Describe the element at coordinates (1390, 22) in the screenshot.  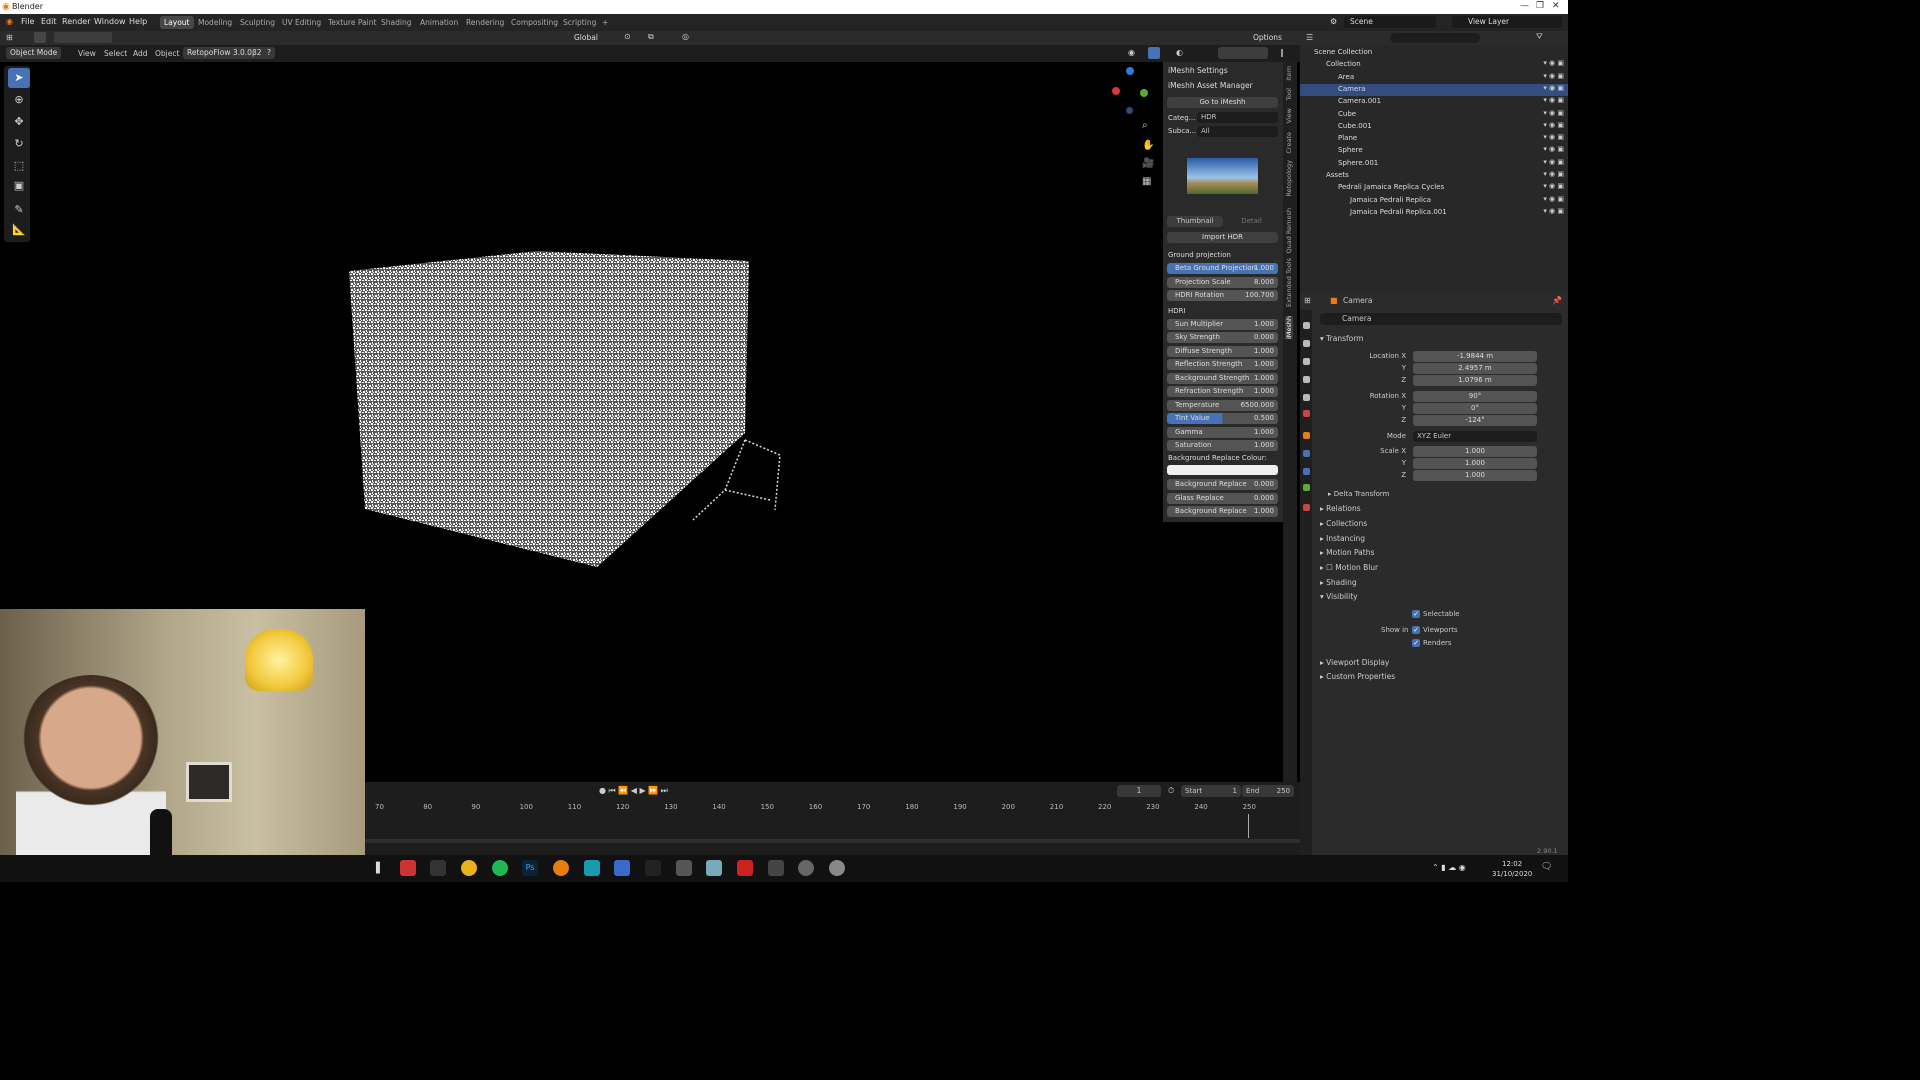
I see `scene-selector: Scene` at that location.